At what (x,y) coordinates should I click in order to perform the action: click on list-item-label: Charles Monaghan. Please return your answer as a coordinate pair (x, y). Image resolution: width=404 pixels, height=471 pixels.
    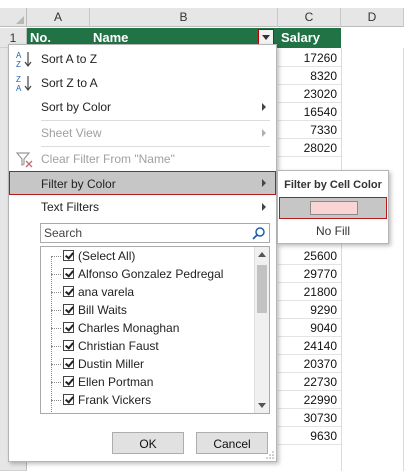
    Looking at the image, I should click on (129, 328).